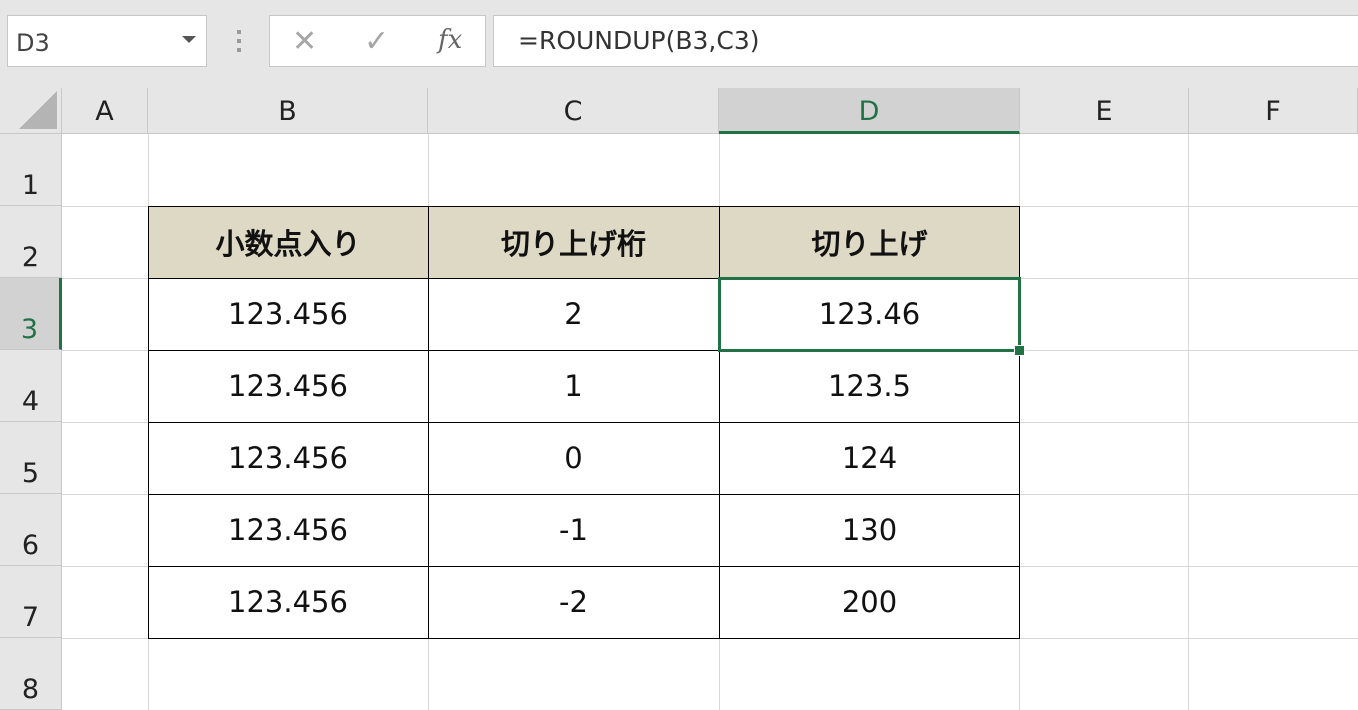 This screenshot has width=1358, height=710. I want to click on active-cell-outline, so click(869, 314).